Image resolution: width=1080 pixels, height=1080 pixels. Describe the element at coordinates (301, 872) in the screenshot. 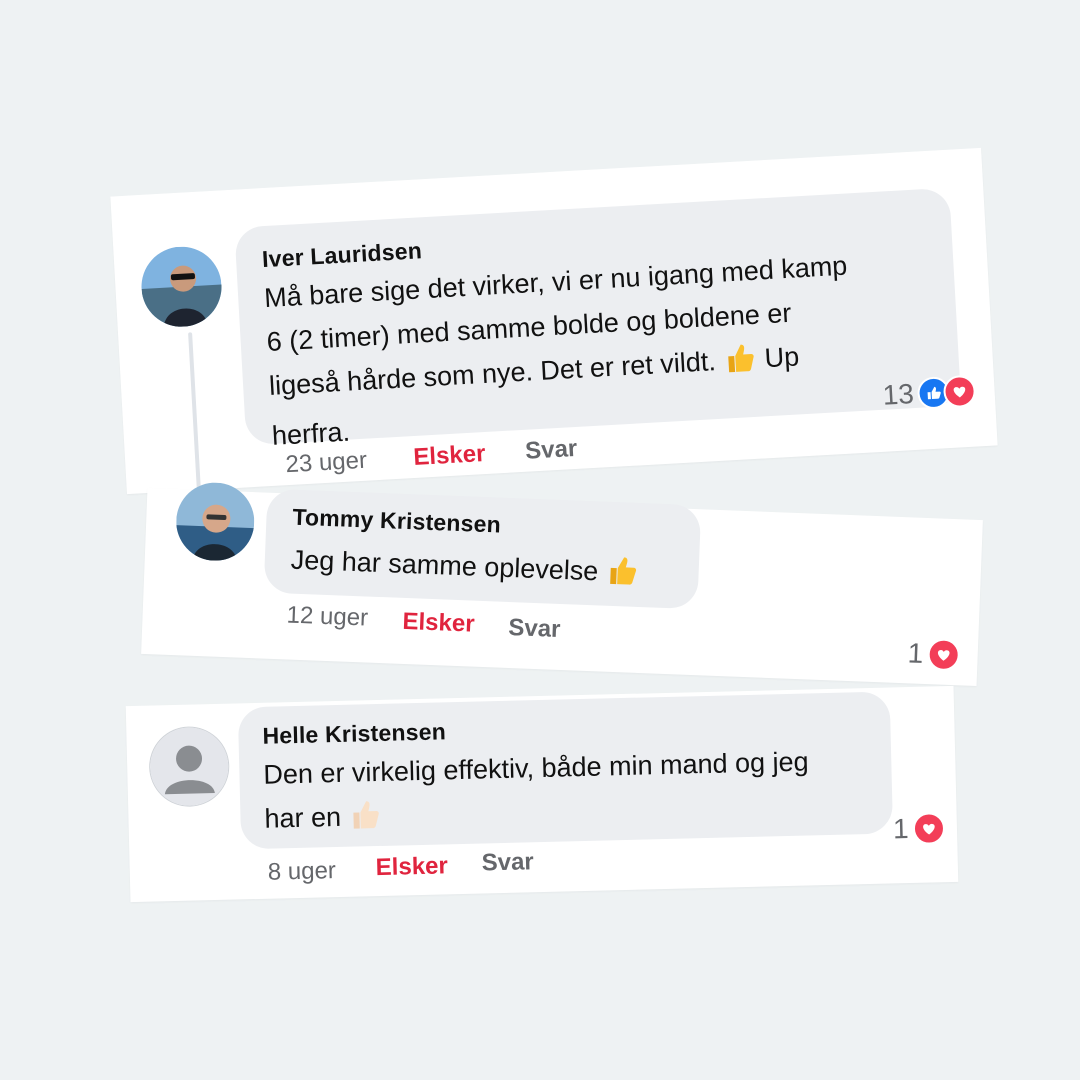

I see `comment-timestamp: 8 uger` at that location.